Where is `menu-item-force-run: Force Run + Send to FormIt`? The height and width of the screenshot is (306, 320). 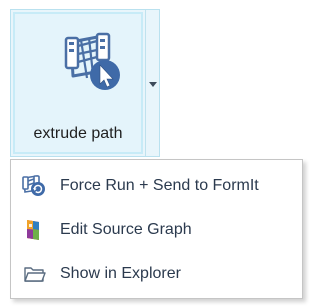
menu-item-force-run: Force Run + Send to FormIt is located at coordinates (156, 186).